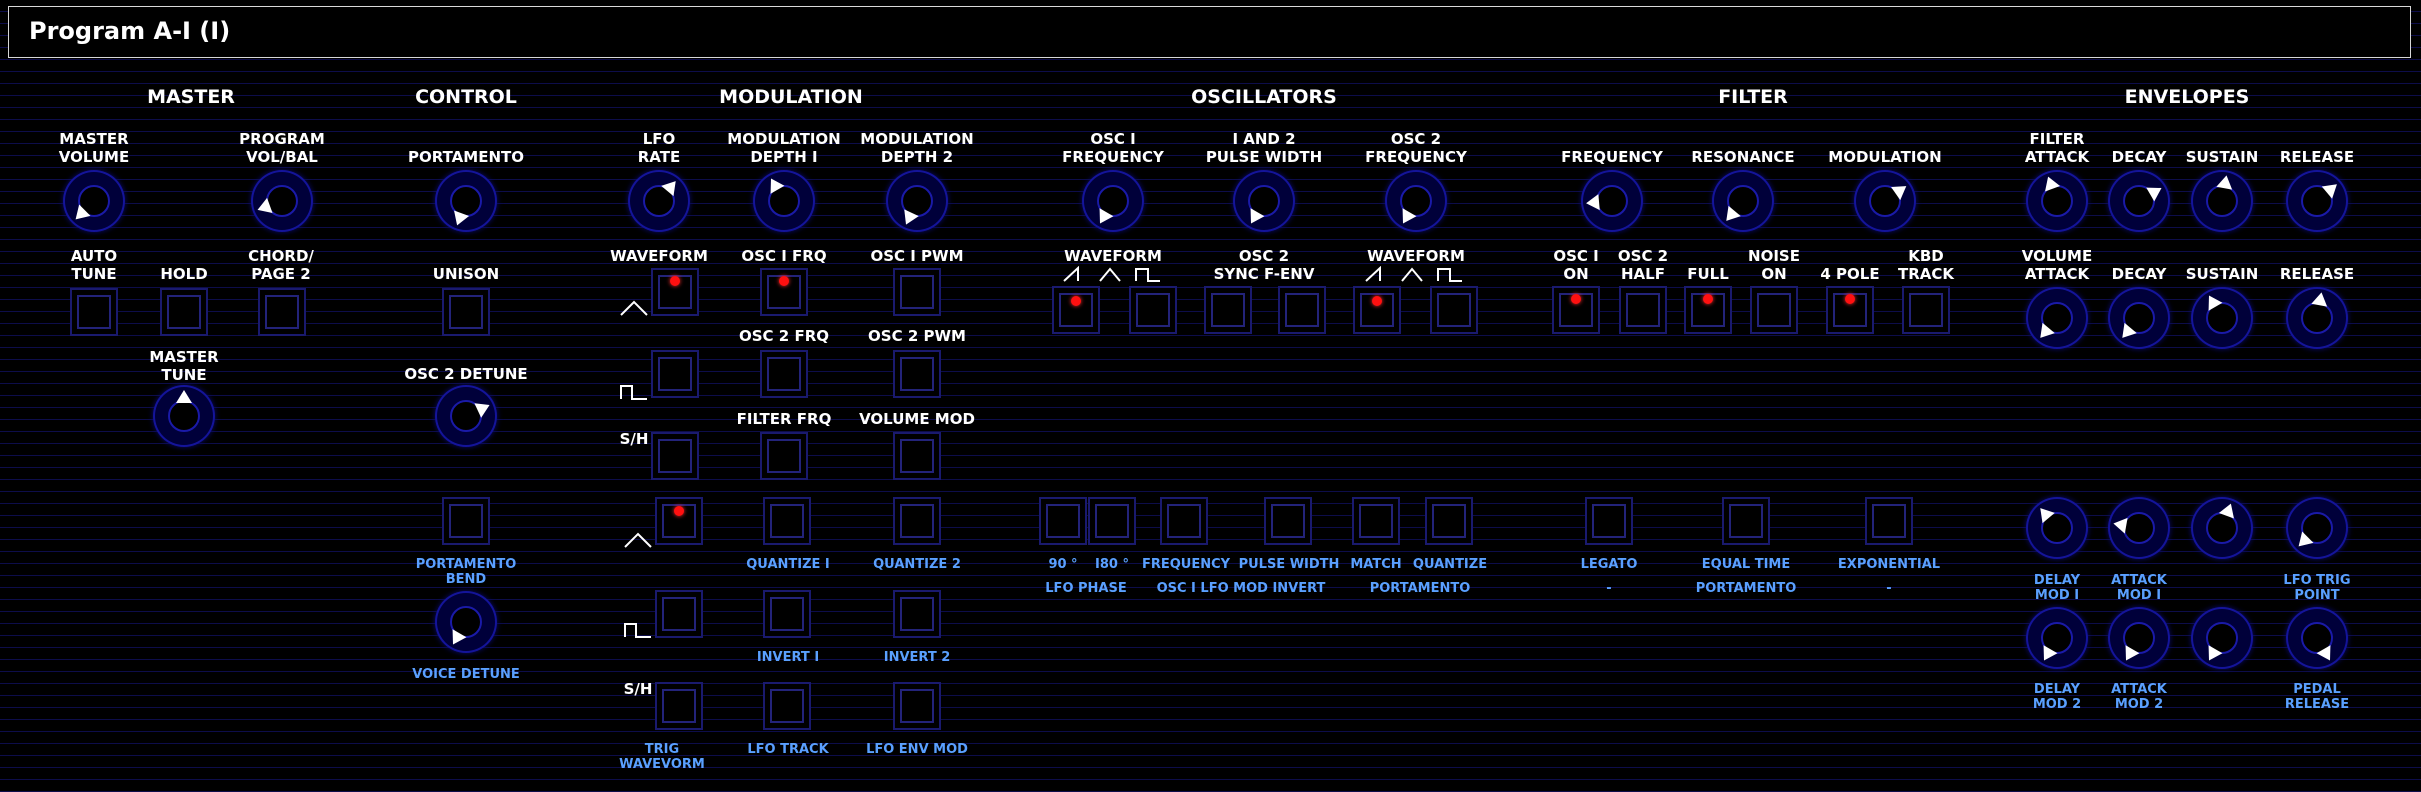 Image resolution: width=2421 pixels, height=792 pixels. Describe the element at coordinates (1643, 310) in the screenshot. I see `osc2-half-button` at that location.